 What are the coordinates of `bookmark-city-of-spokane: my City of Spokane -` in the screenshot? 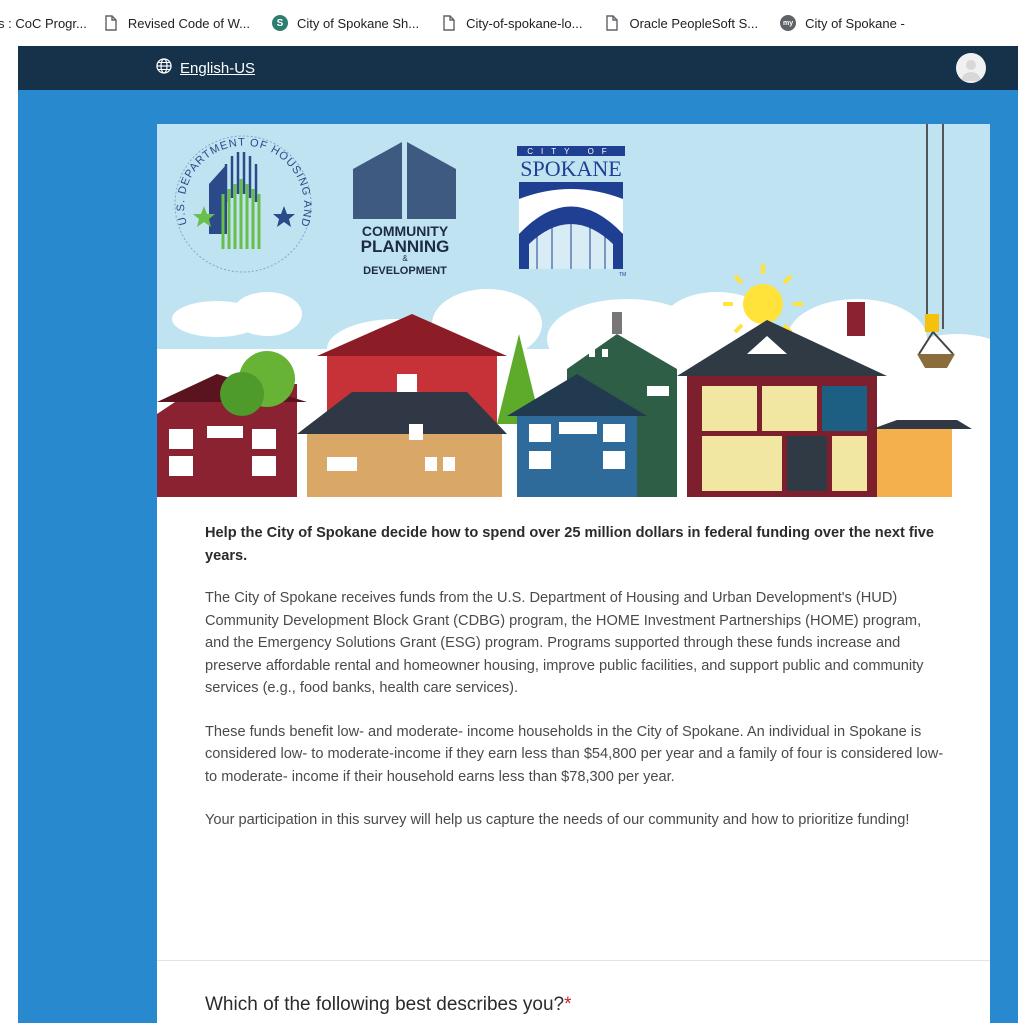 It's located at (842, 23).